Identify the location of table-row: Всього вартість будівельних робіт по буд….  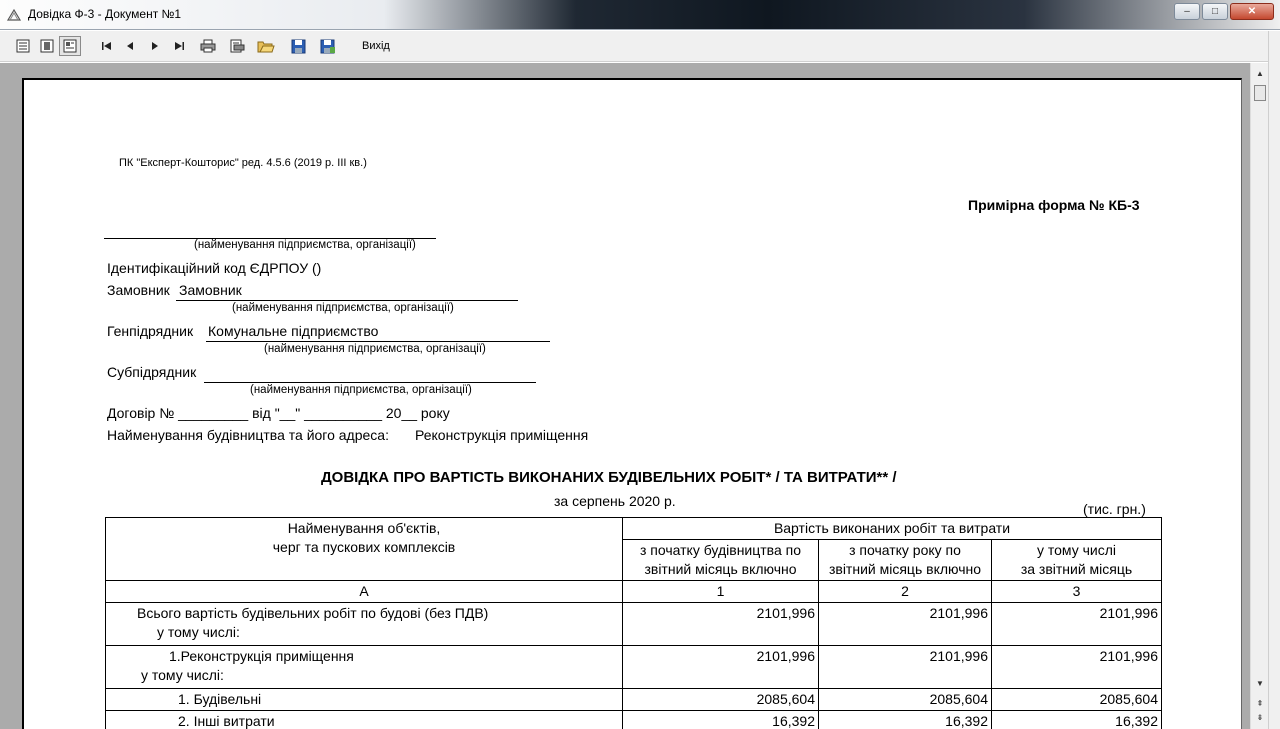
(633, 624).